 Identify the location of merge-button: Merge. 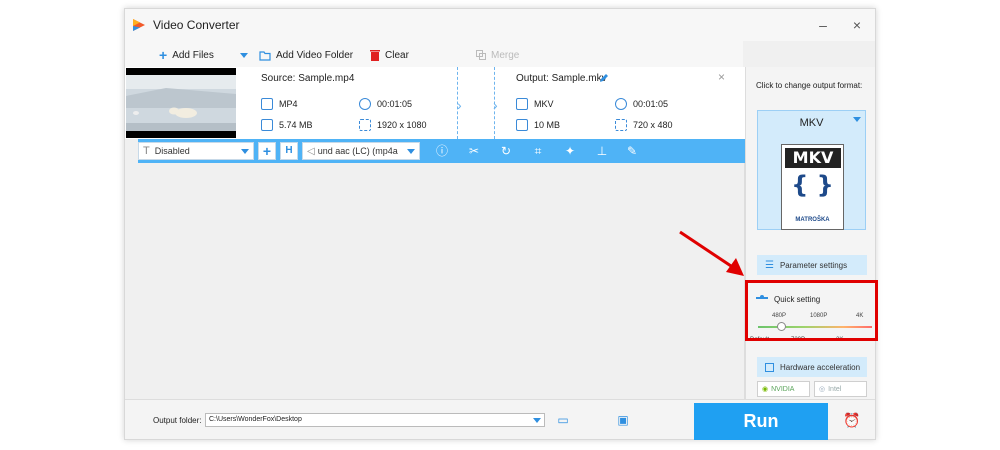
(497, 55).